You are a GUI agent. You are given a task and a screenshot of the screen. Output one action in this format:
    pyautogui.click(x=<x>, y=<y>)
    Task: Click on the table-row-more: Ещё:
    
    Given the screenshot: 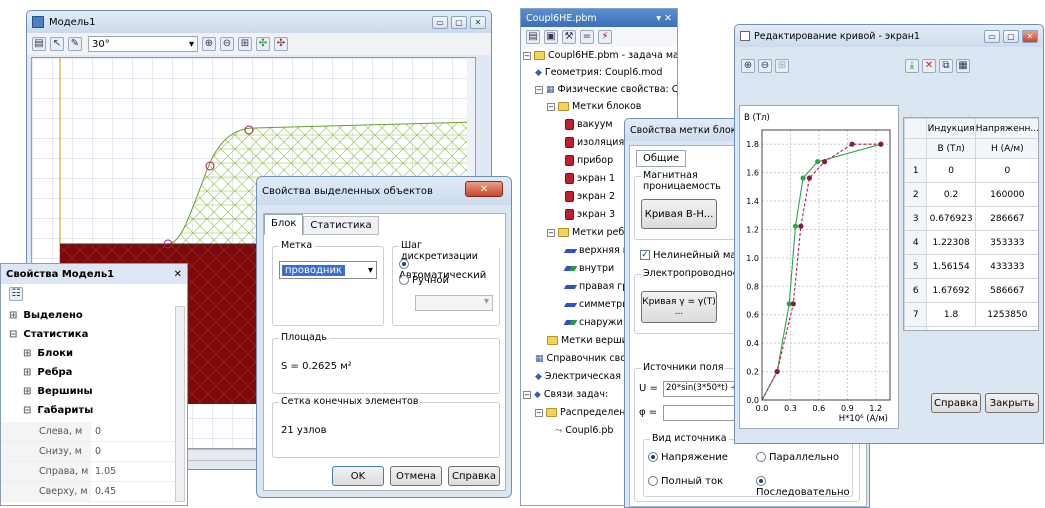 What is the action you would take?
    pyautogui.click(x=971, y=328)
    